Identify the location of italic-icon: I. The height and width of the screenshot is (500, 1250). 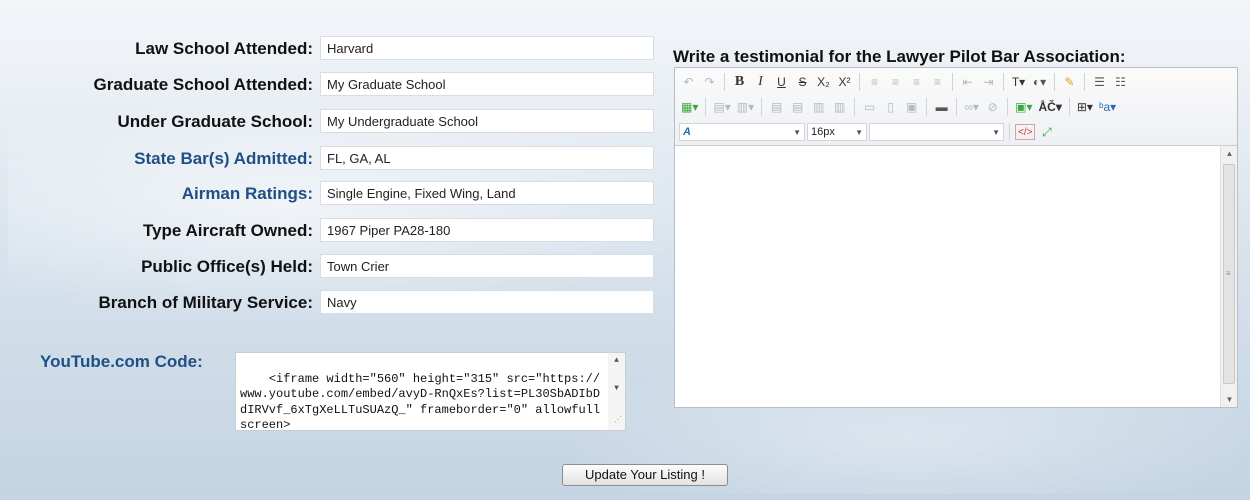
(760, 82).